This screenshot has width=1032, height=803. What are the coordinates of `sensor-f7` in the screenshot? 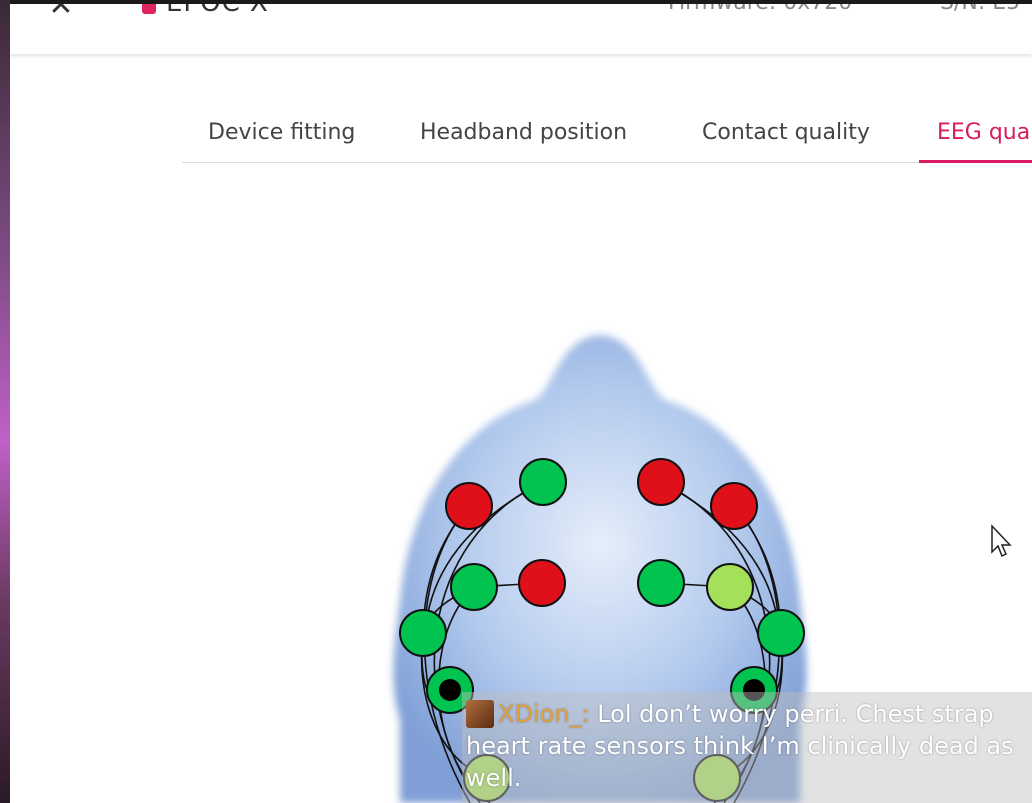 It's located at (543, 482).